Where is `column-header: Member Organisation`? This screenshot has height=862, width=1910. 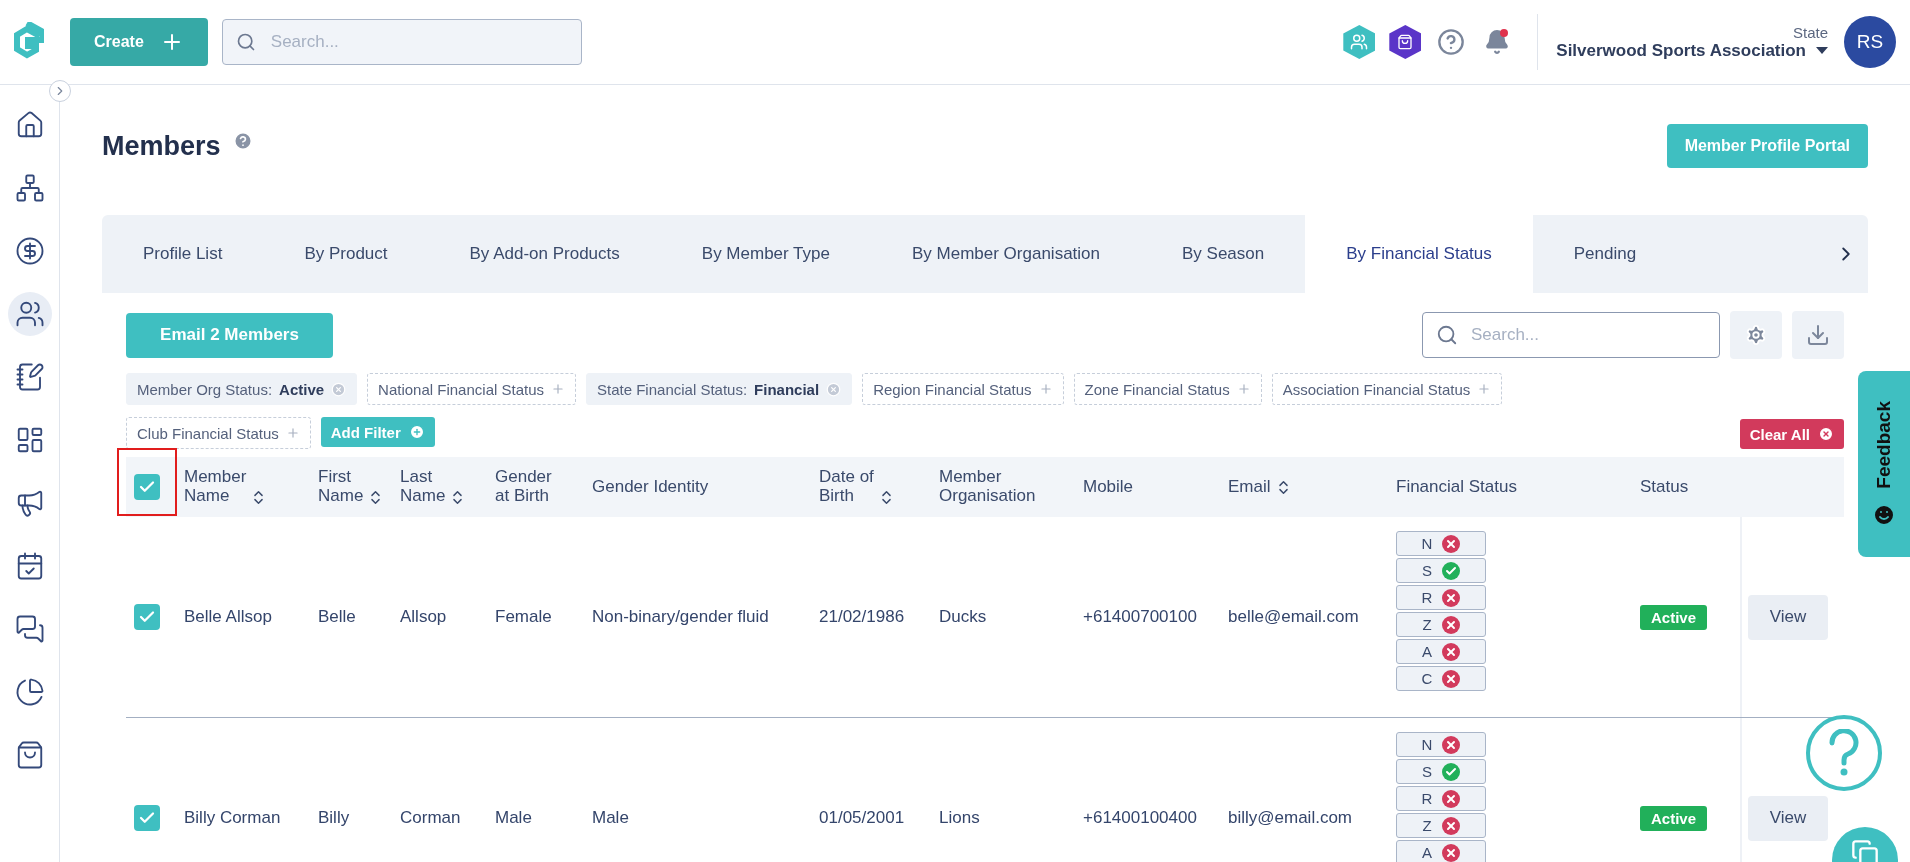
column-header: Member Organisation is located at coordinates (988, 487).